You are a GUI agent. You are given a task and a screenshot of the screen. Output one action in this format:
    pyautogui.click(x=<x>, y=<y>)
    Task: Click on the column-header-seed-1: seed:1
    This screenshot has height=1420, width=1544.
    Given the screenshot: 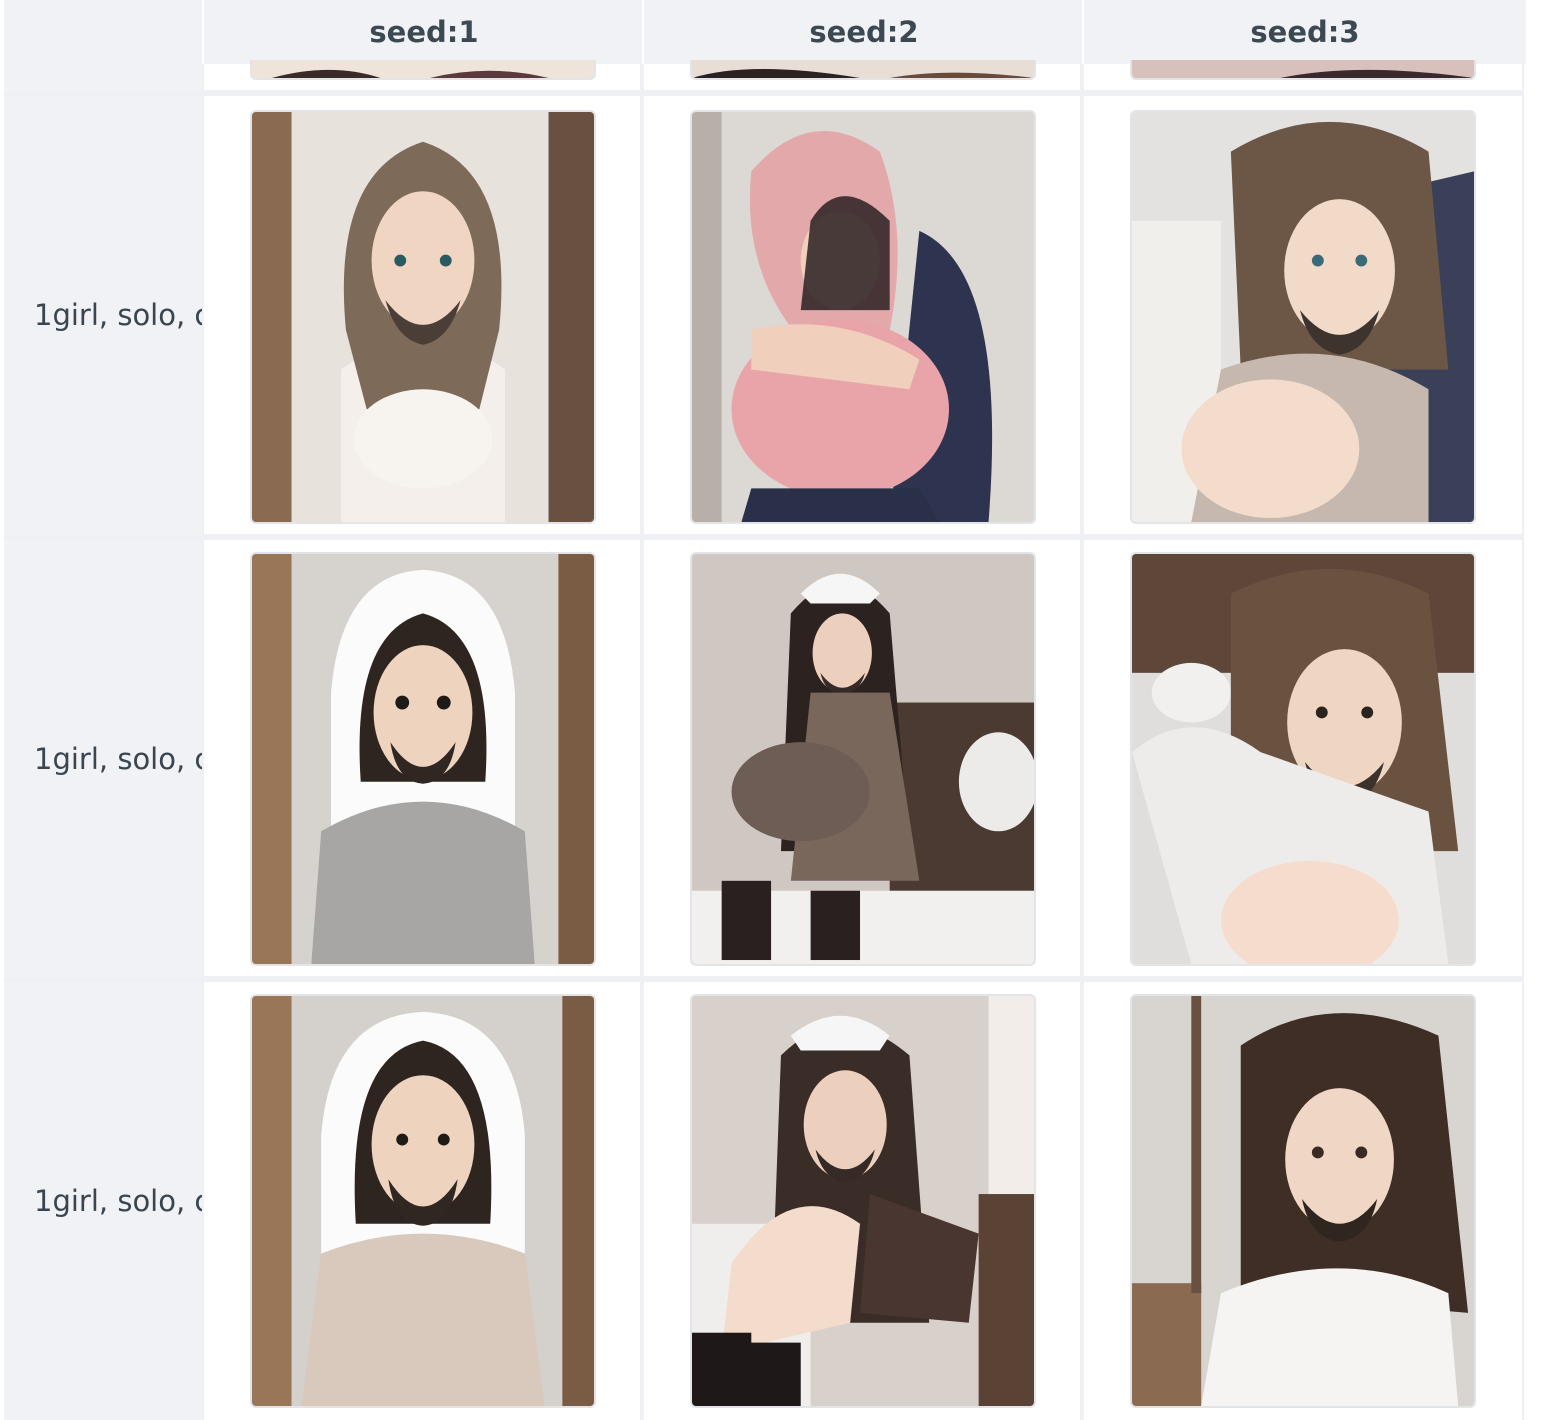 What is the action you would take?
    pyautogui.click(x=423, y=32)
    